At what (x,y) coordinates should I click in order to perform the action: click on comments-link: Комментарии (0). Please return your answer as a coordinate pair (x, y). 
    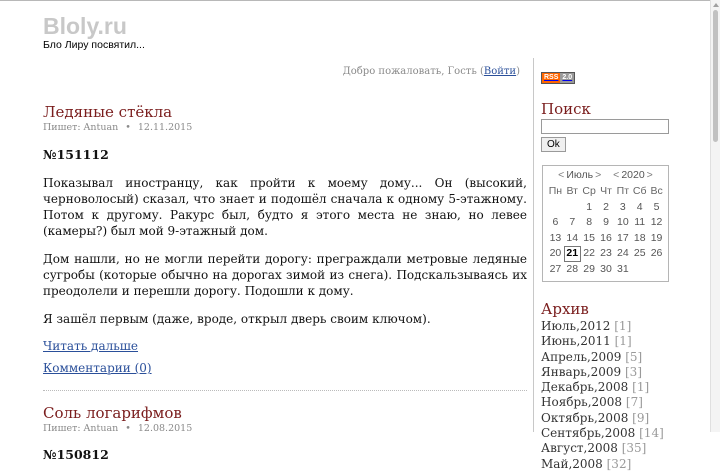
    Looking at the image, I should click on (285, 368).